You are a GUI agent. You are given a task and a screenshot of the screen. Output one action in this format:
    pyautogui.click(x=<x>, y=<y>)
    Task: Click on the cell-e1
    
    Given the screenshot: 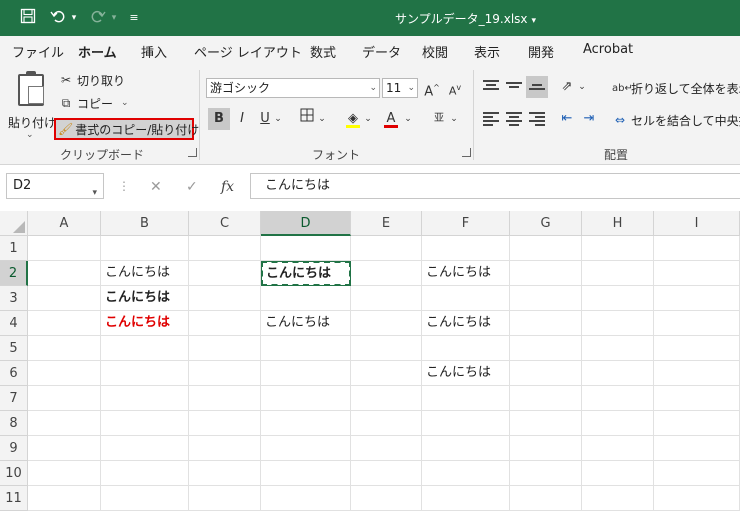 What is the action you would take?
    pyautogui.click(x=386, y=248)
    